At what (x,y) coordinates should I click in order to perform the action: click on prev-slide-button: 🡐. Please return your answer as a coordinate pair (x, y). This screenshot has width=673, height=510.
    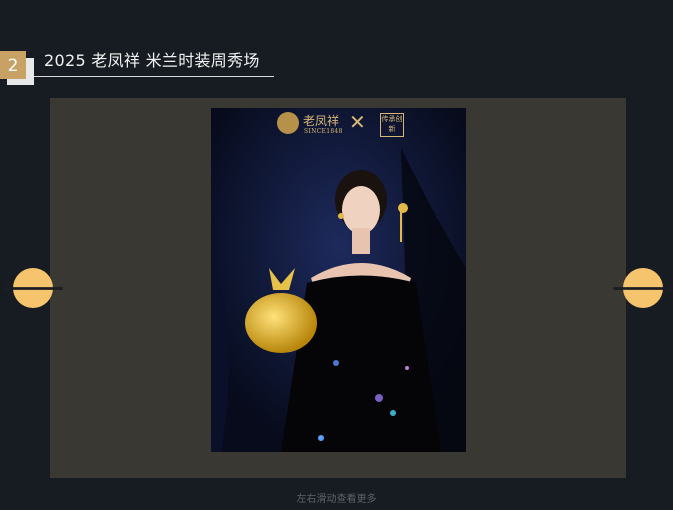
    Looking at the image, I should click on (33, 288).